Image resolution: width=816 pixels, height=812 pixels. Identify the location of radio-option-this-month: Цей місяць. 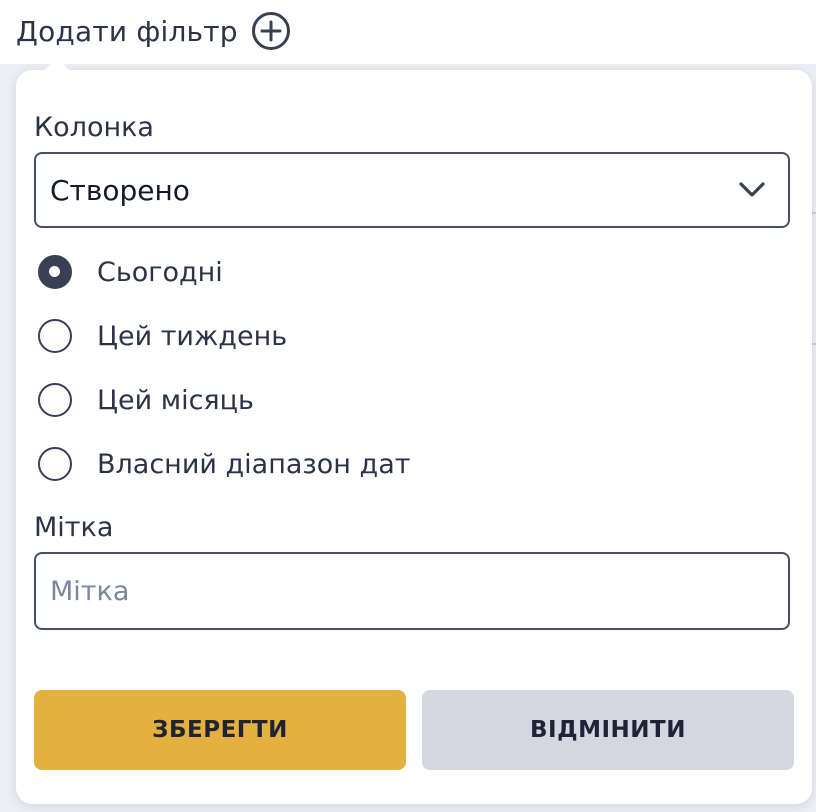
(146, 400).